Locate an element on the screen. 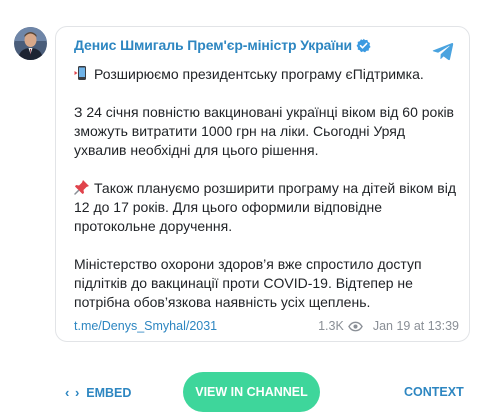 This screenshot has height=414, width=480. view-in-channel-button: VIEW IN CHANNEL is located at coordinates (251, 392).